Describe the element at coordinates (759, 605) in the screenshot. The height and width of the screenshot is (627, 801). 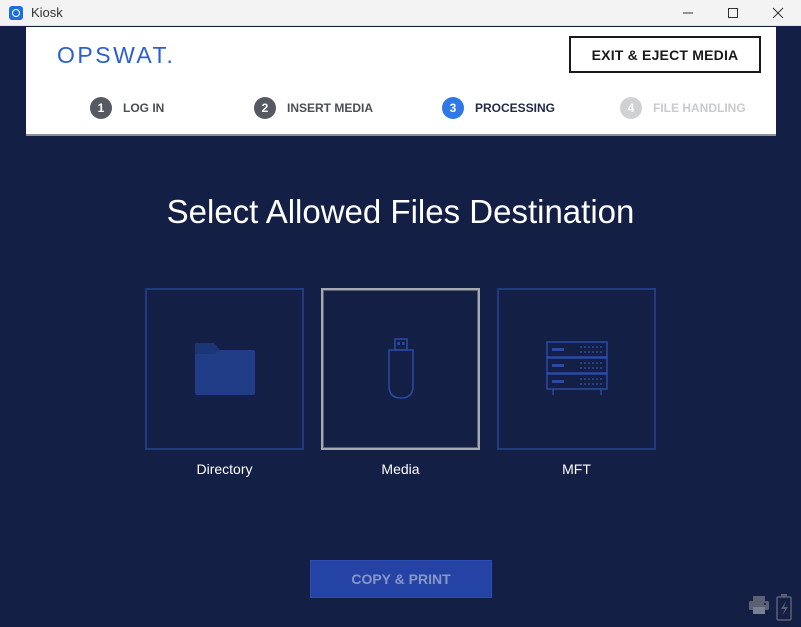
I see `printer-icon` at that location.